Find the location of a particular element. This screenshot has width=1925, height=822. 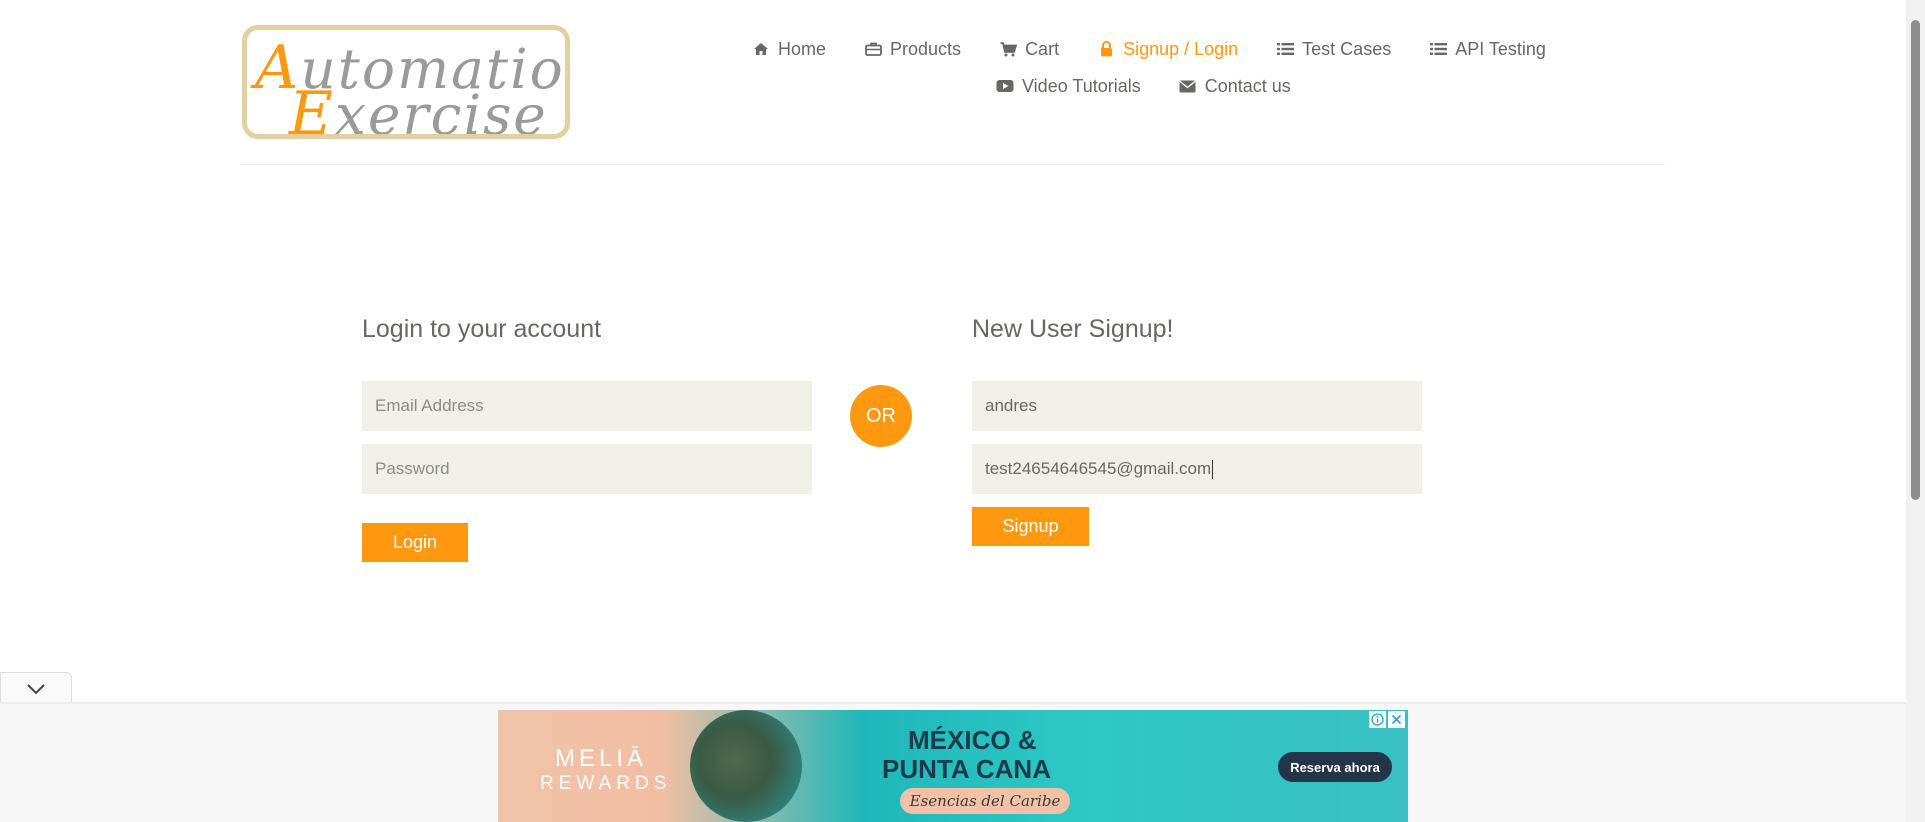

login-button: Login is located at coordinates (415, 542).